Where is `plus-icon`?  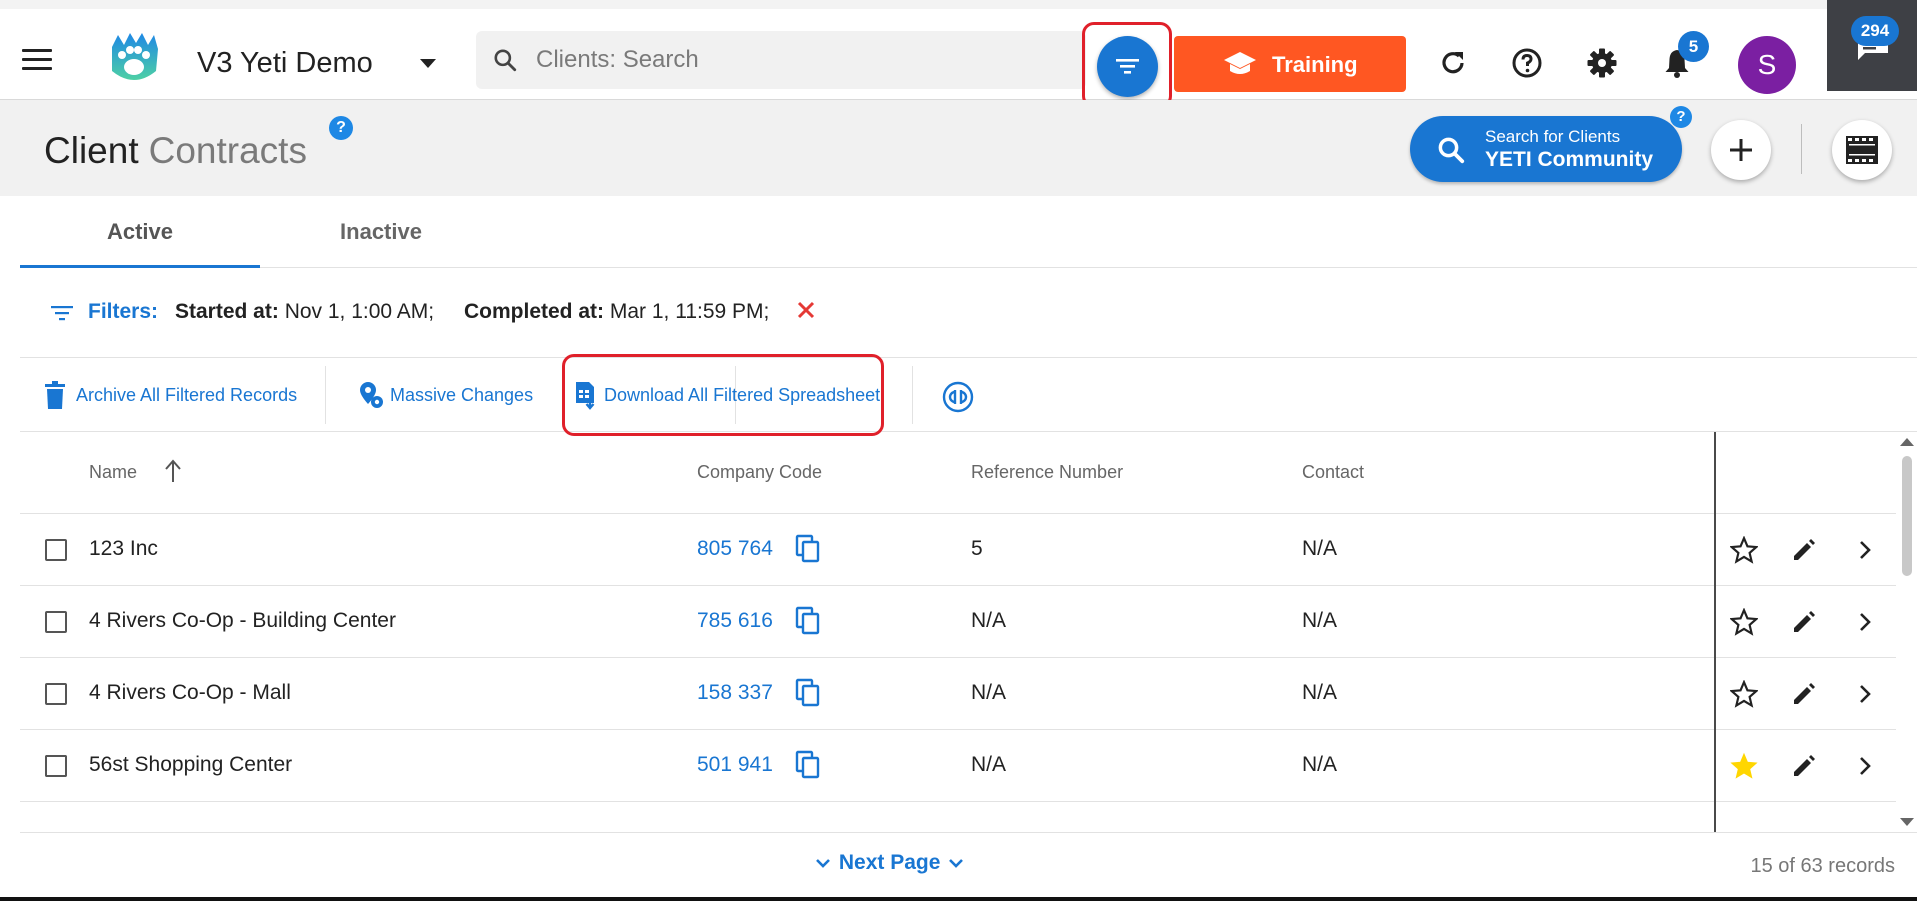
plus-icon is located at coordinates (1741, 150).